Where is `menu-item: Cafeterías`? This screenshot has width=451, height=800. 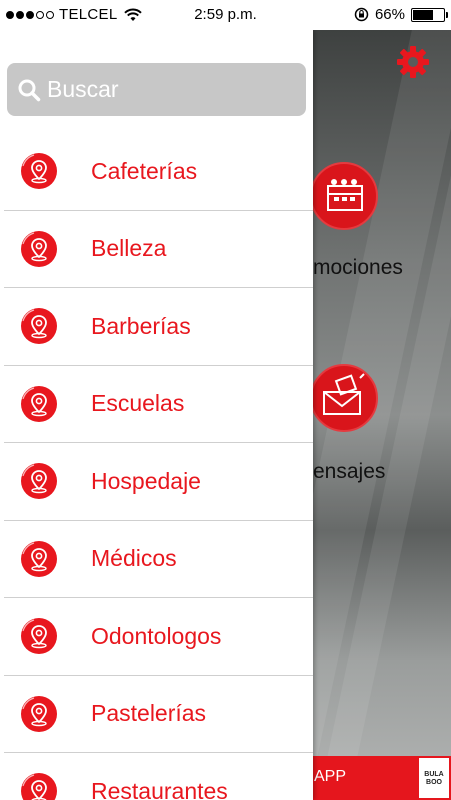
menu-item: Cafeterías is located at coordinates (158, 172).